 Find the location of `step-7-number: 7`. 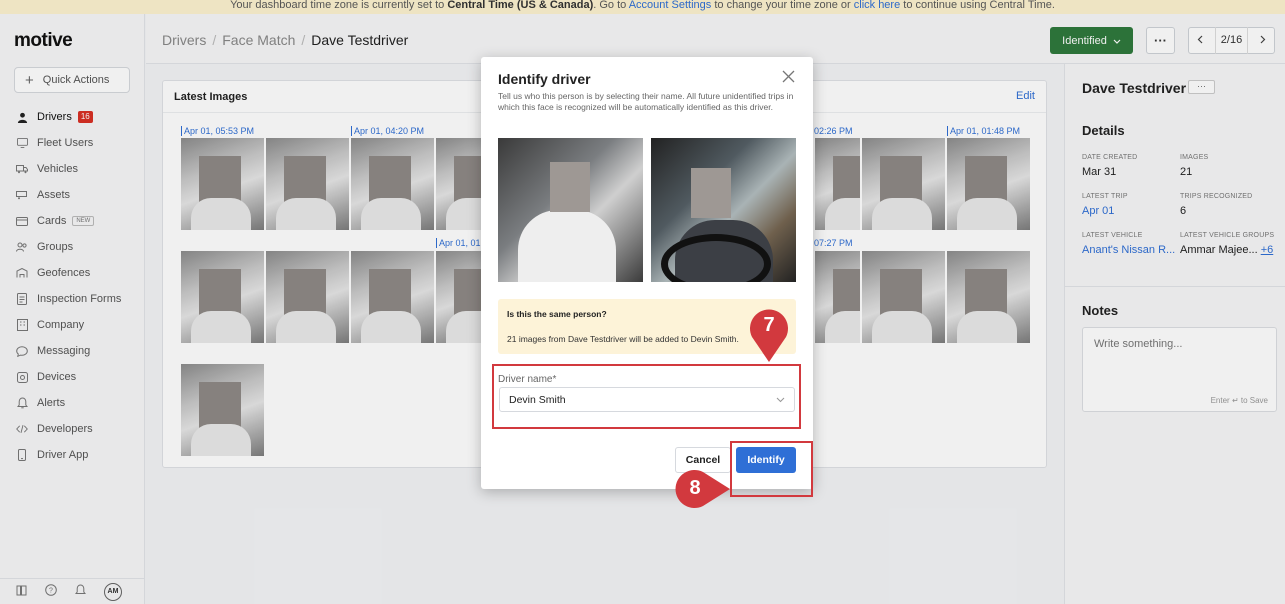

step-7-number: 7 is located at coordinates (769, 325).